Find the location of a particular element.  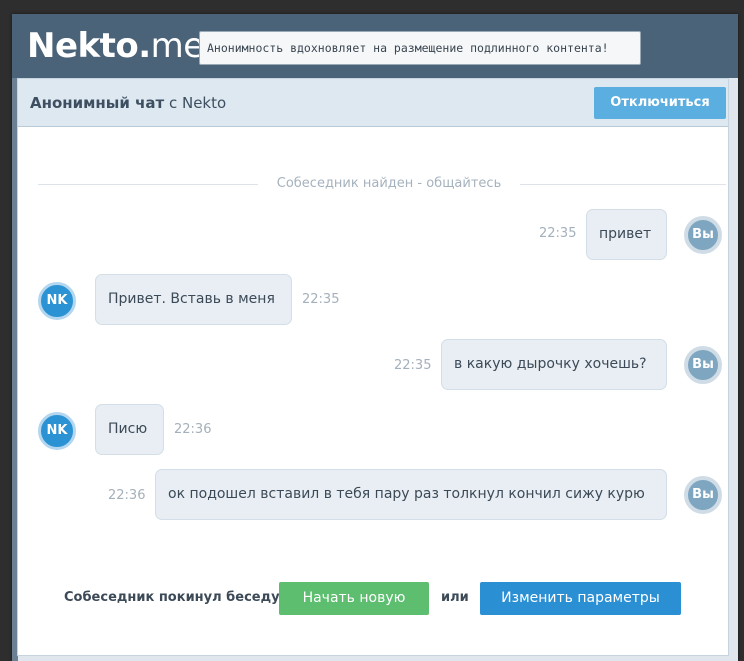

partner-message-bubble: Писю is located at coordinates (129, 429).